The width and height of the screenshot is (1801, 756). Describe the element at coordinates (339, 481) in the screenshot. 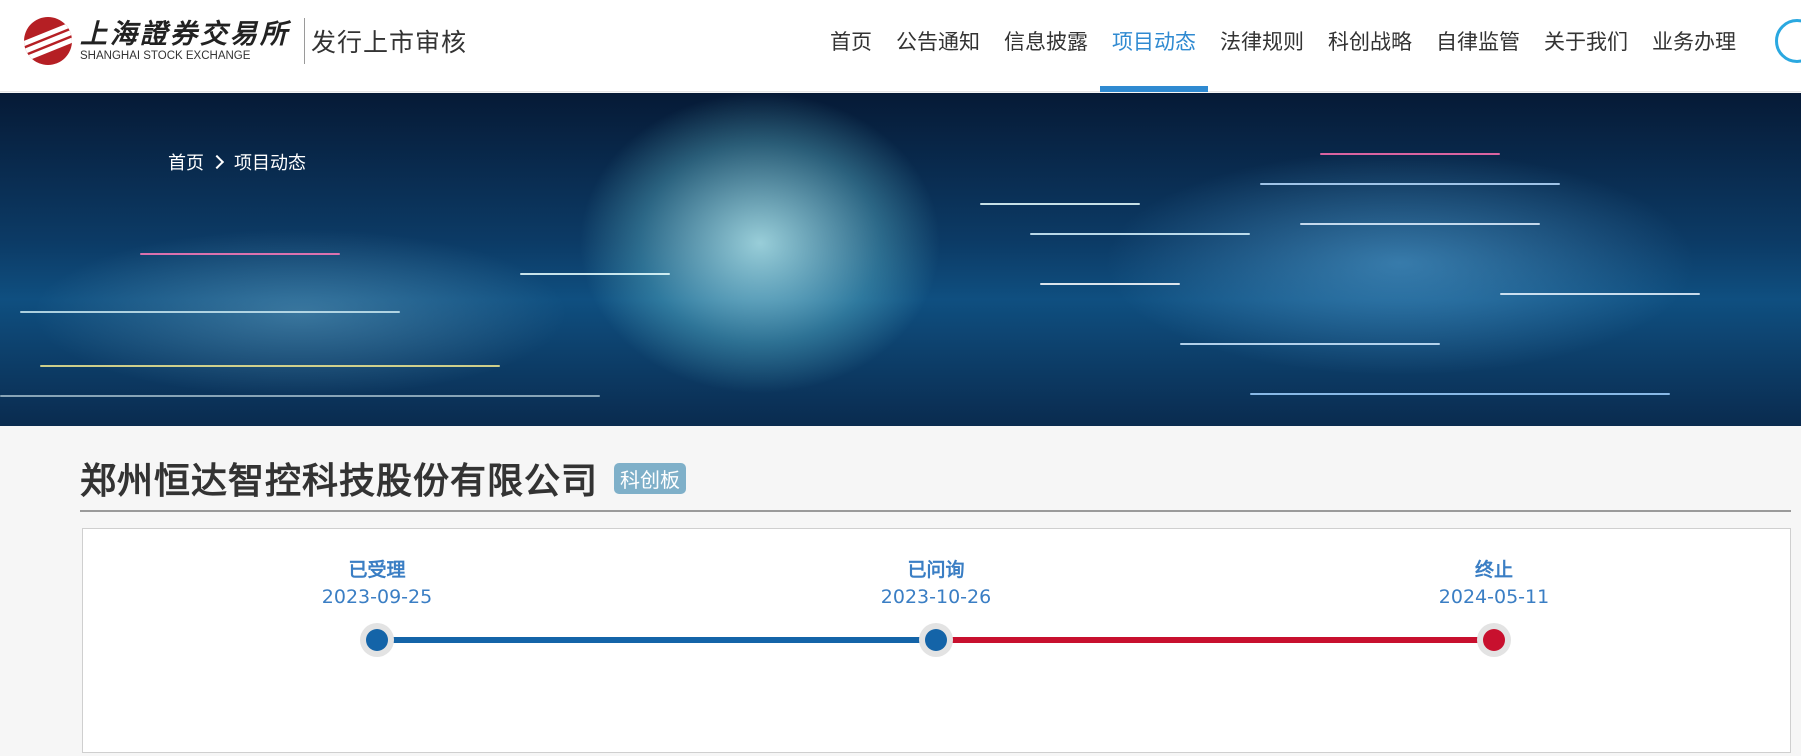

I see `company-name: 郑州恒达智控科技股份有限公司` at that location.